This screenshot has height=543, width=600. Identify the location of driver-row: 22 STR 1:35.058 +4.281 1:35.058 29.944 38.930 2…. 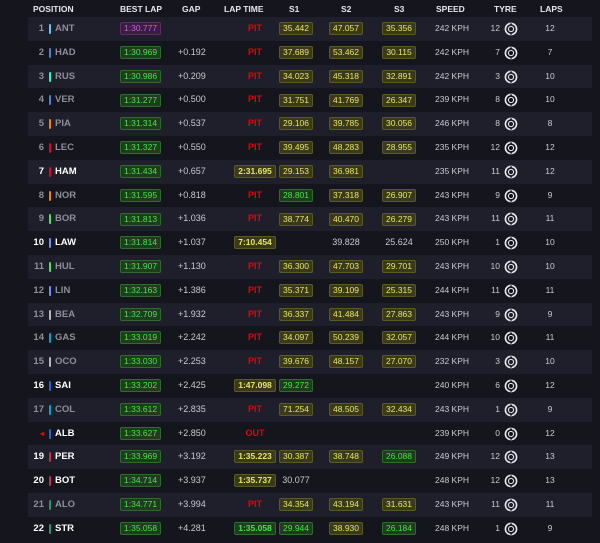
(310, 528).